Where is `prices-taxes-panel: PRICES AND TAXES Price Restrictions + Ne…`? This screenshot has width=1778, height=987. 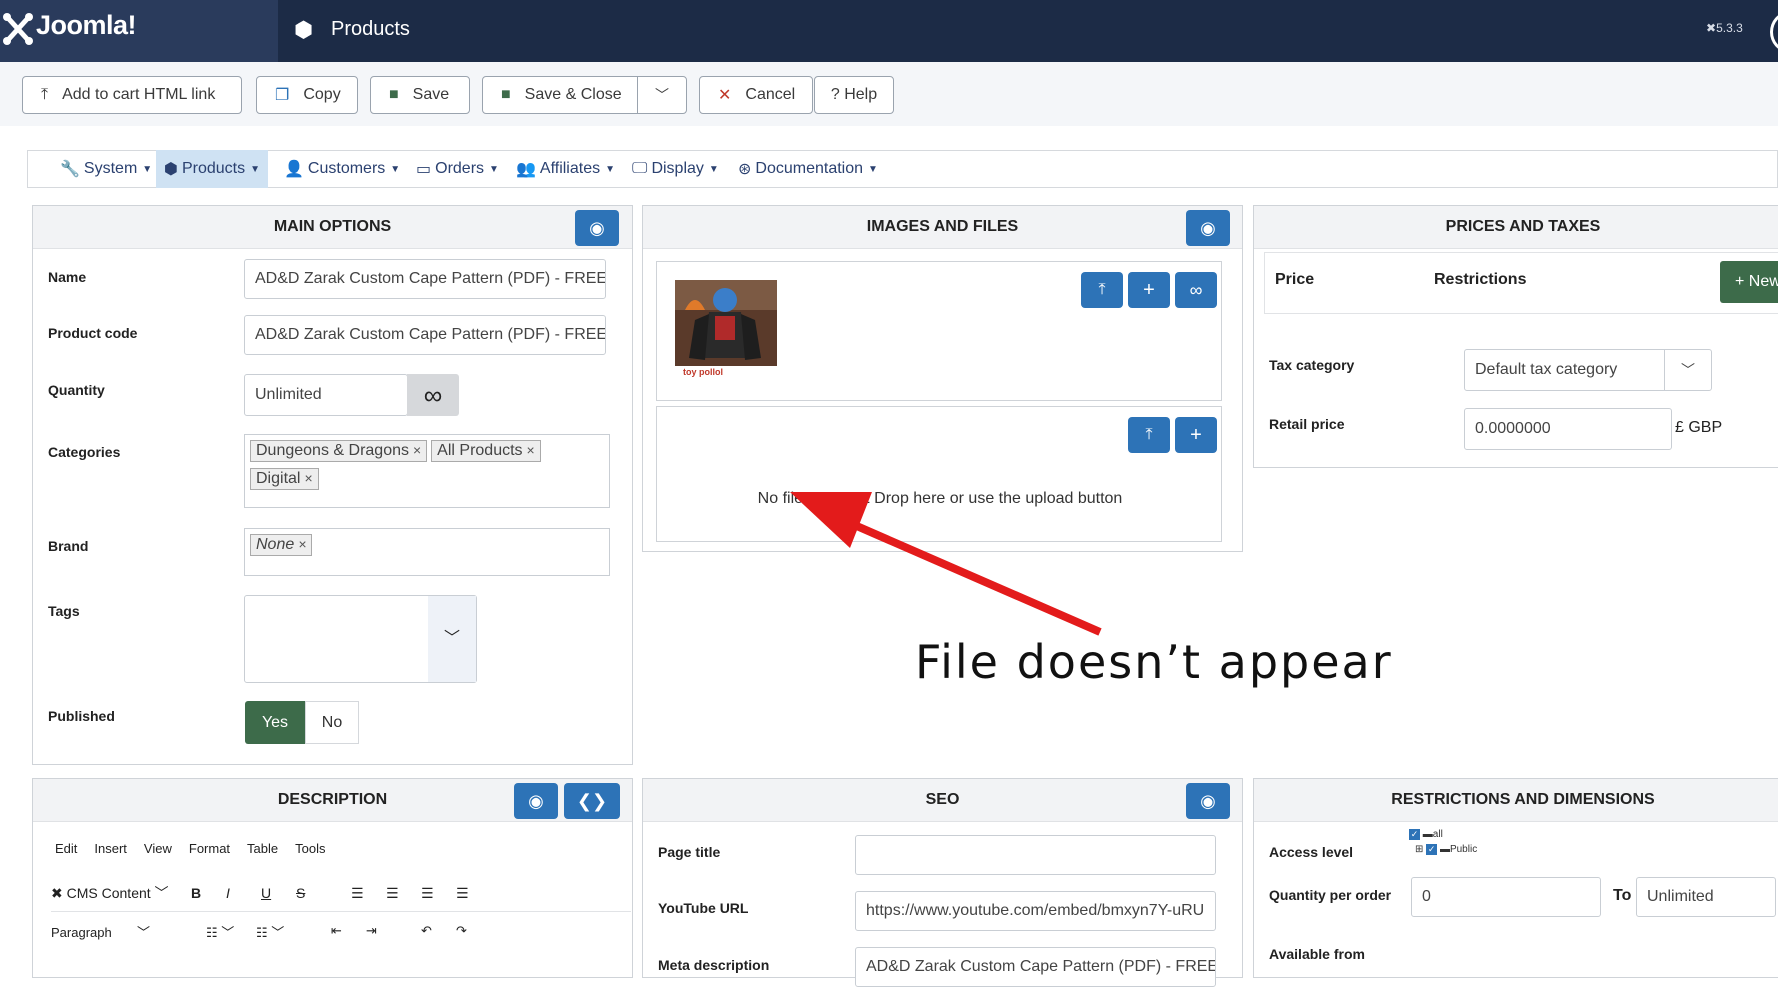
prices-taxes-panel: PRICES AND TAXES Price Restrictions + Ne… is located at coordinates (1515, 336).